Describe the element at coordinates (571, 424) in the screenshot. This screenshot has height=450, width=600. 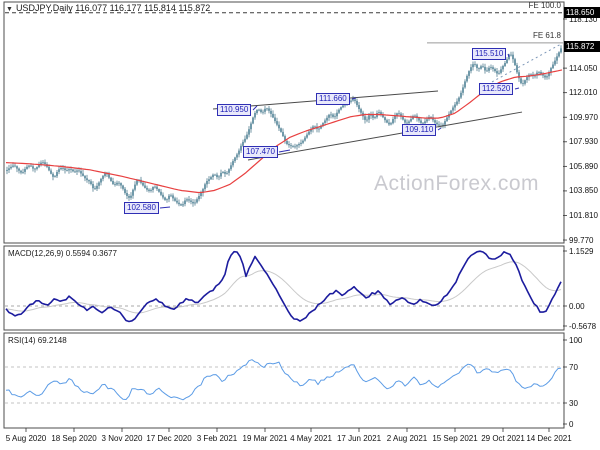
I see `rsi-axis-label: 0` at that location.